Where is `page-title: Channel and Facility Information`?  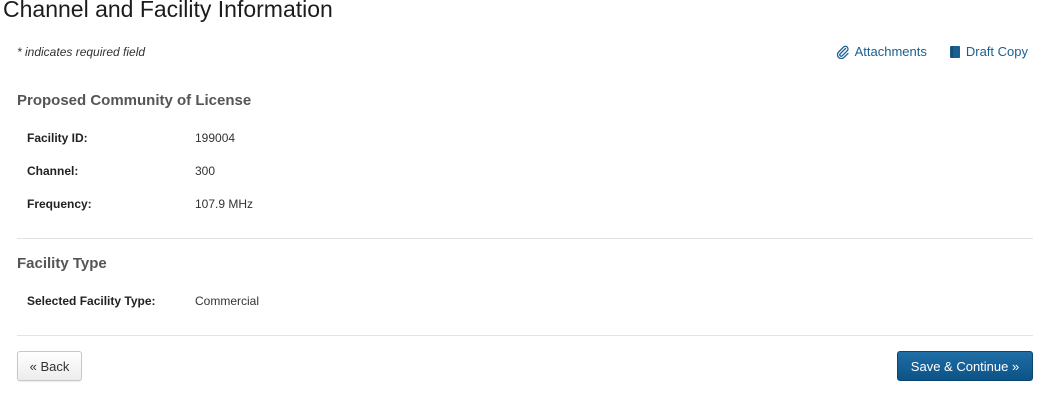
page-title: Channel and Facility Information is located at coordinates (168, 11).